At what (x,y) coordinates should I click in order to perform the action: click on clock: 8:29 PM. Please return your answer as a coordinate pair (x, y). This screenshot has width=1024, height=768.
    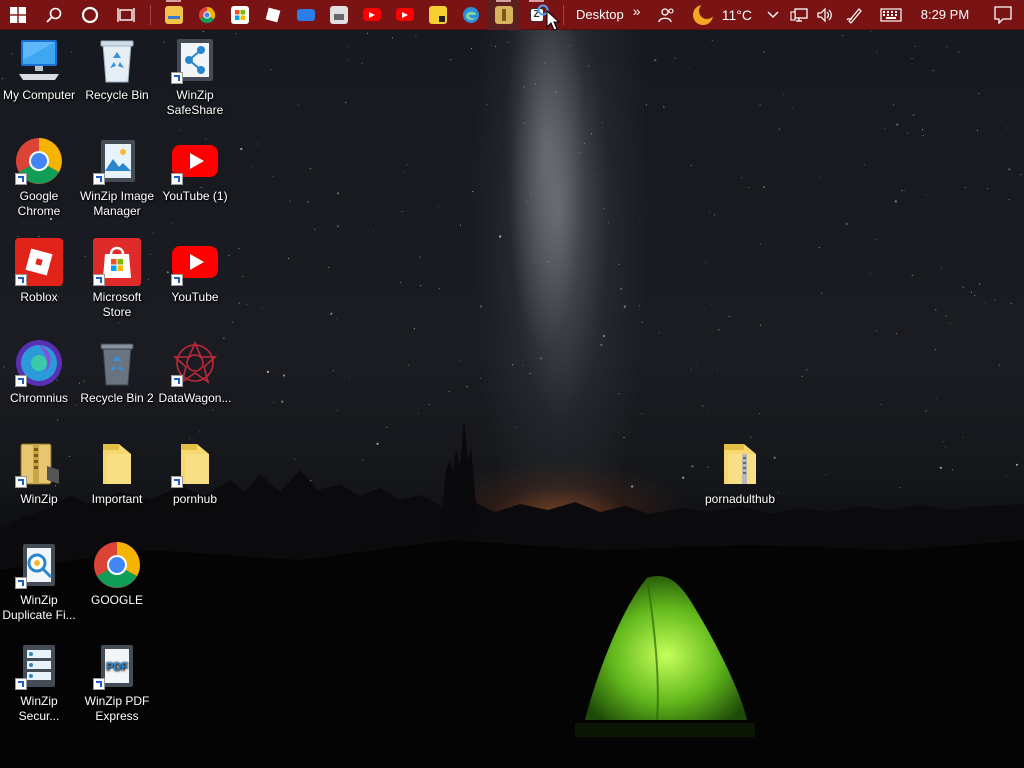
    Looking at the image, I should click on (945, 15).